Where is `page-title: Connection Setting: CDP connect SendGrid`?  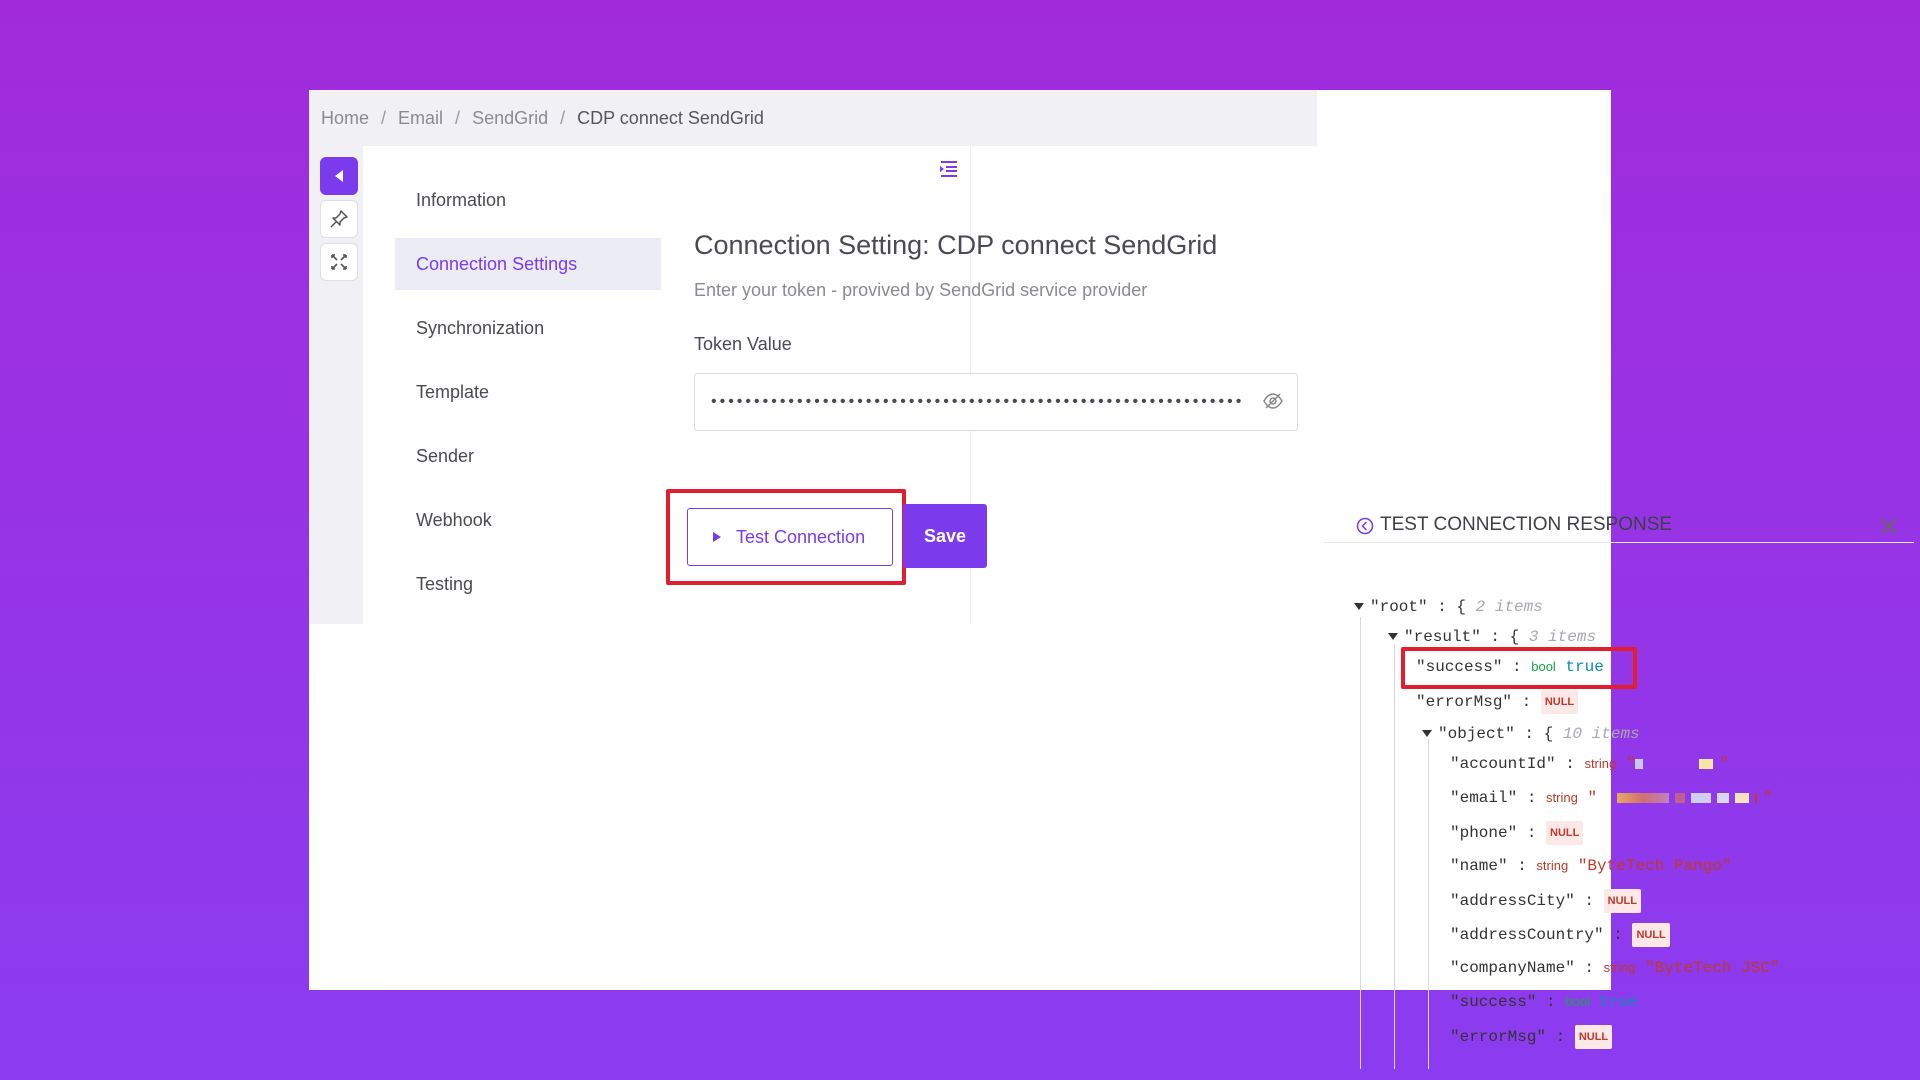
page-title: Connection Setting: CDP connect SendGrid is located at coordinates (956, 245).